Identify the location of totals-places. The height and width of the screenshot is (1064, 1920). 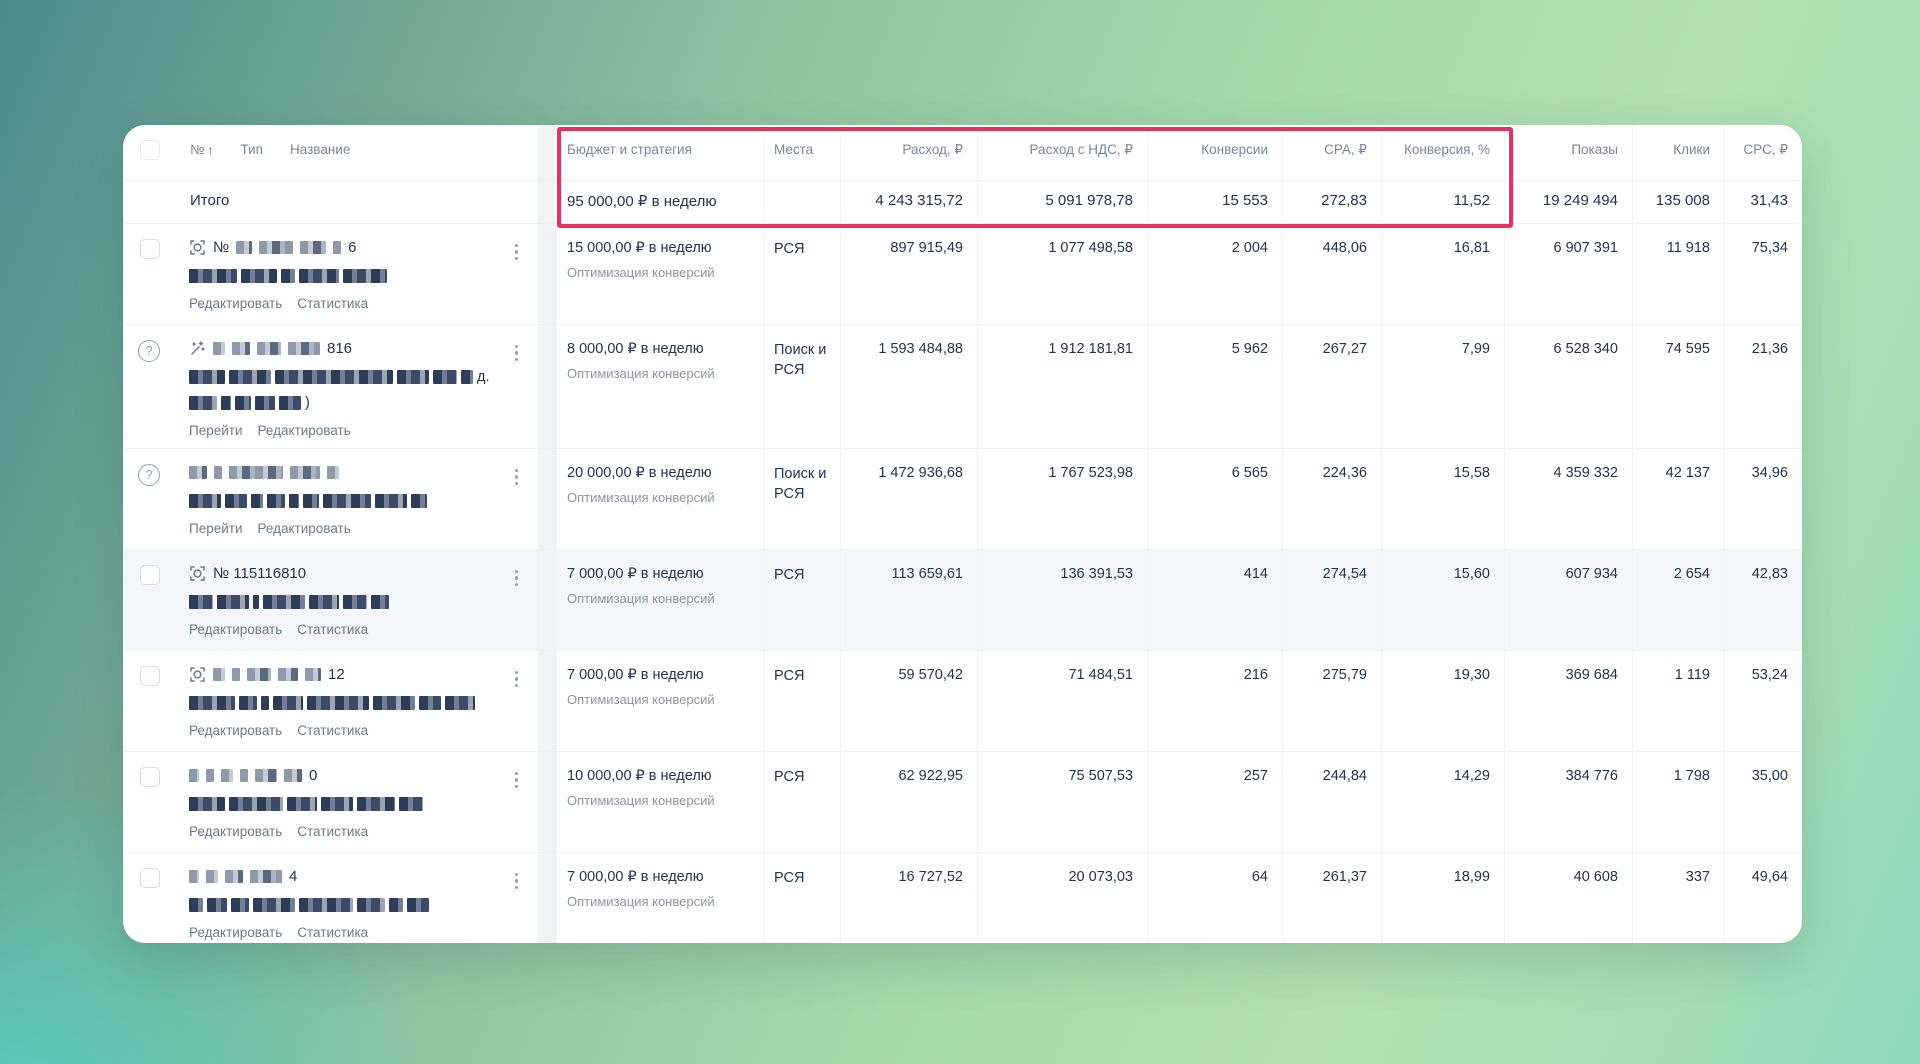
(801, 202).